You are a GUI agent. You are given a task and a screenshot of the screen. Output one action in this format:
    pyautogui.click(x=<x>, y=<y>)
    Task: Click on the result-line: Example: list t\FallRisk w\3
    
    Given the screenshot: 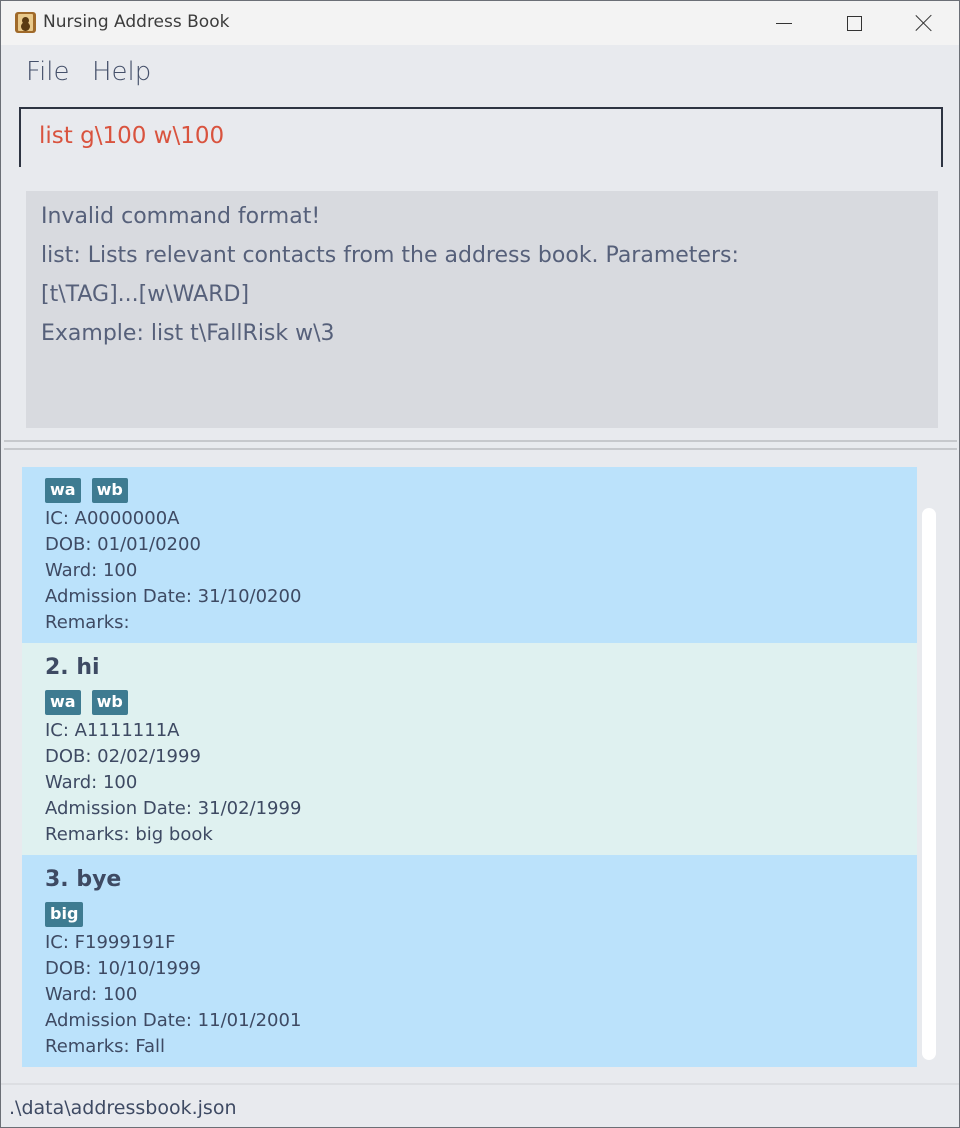 What is the action you would take?
    pyautogui.click(x=188, y=333)
    